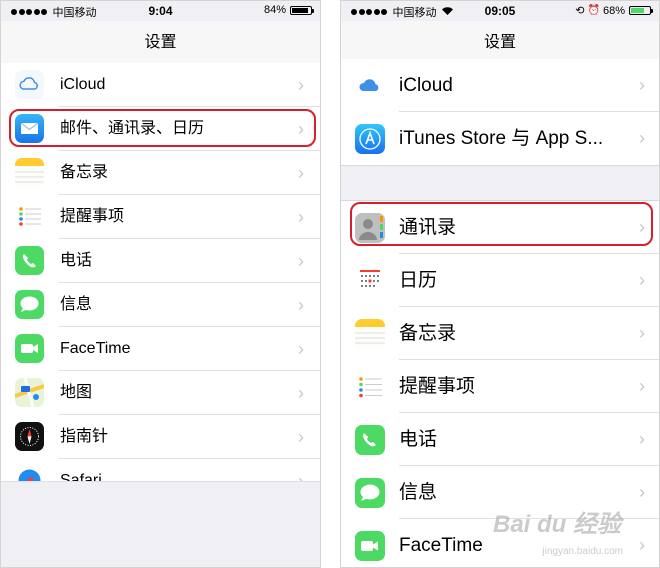 The height and width of the screenshot is (568, 660). Describe the element at coordinates (580, 11) in the screenshot. I see `rotation-lock-icon: ⟲` at that location.